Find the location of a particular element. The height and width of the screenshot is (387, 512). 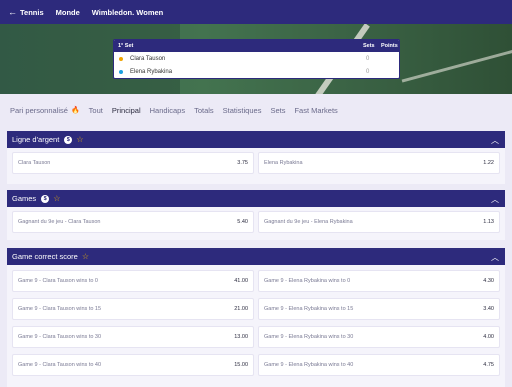

breadcrumb-tennis: ← Tennis is located at coordinates (26, 12).